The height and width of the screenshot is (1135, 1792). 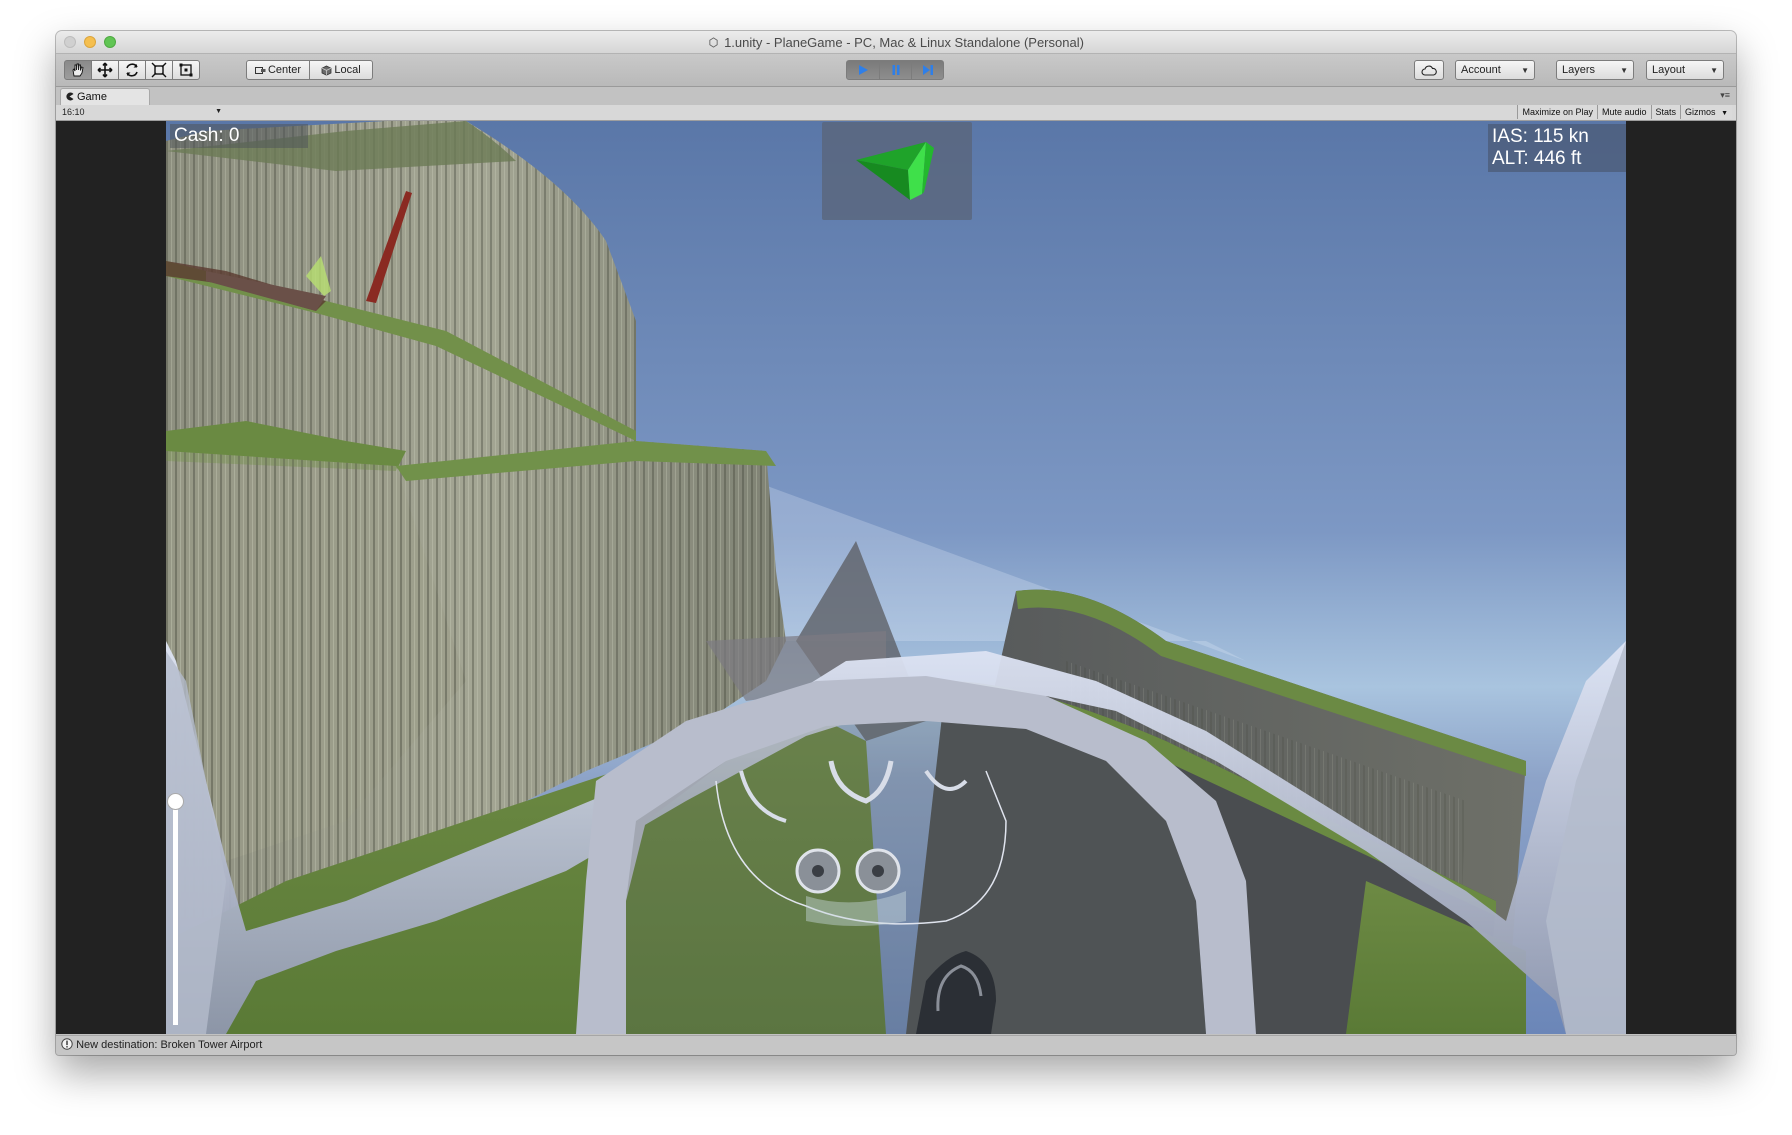 I want to click on rect-tool-button, so click(x=186, y=70).